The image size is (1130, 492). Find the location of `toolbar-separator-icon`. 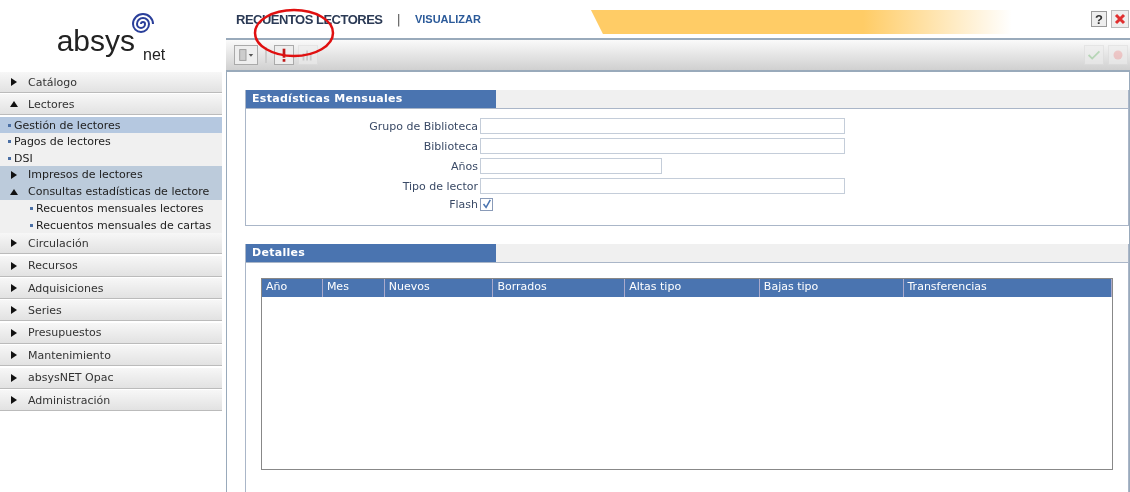

toolbar-separator-icon is located at coordinates (266, 55).